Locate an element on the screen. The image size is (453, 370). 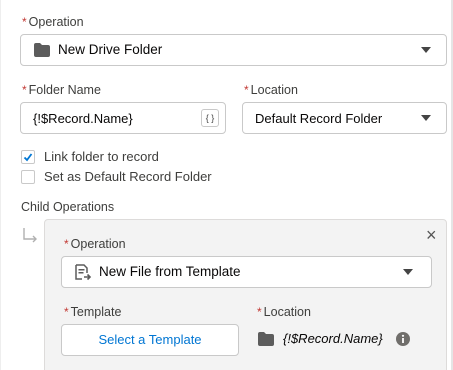
merge-field-button: { } is located at coordinates (210, 118).